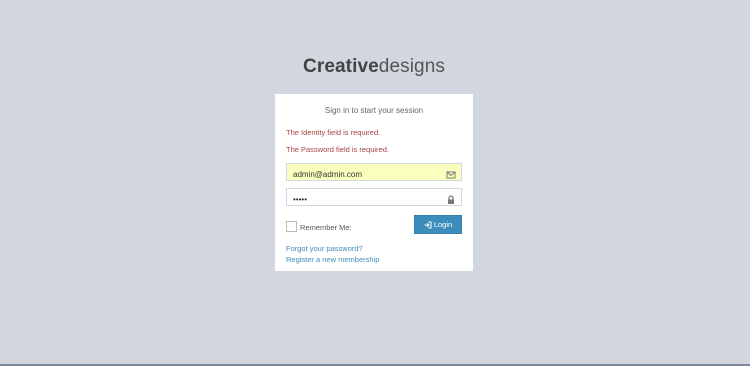 The width and height of the screenshot is (750, 366). Describe the element at coordinates (451, 198) in the screenshot. I see `lock-icon` at that location.